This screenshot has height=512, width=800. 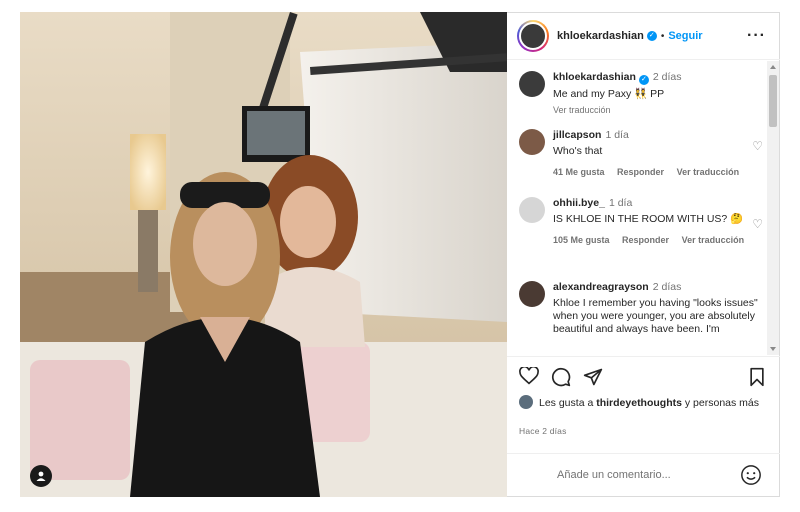 What do you see at coordinates (543, 431) in the screenshot?
I see `post-timestamp: Hace 2 días` at bounding box center [543, 431].